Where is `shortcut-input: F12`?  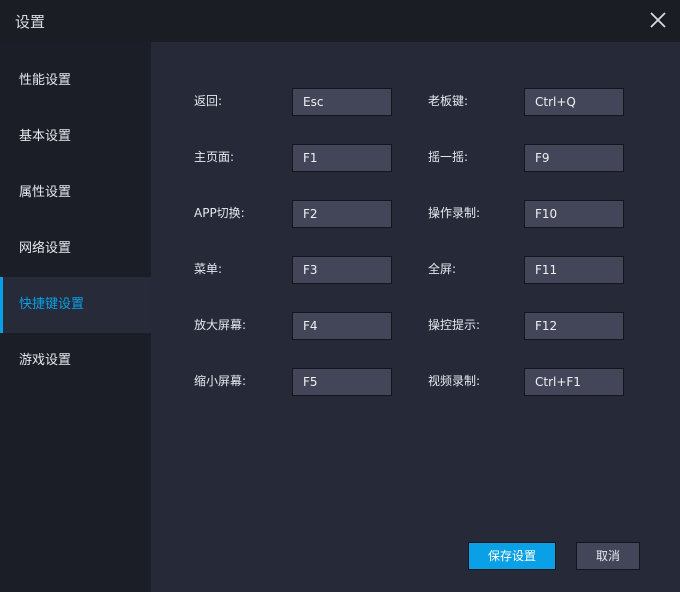 shortcut-input: F12 is located at coordinates (574, 326).